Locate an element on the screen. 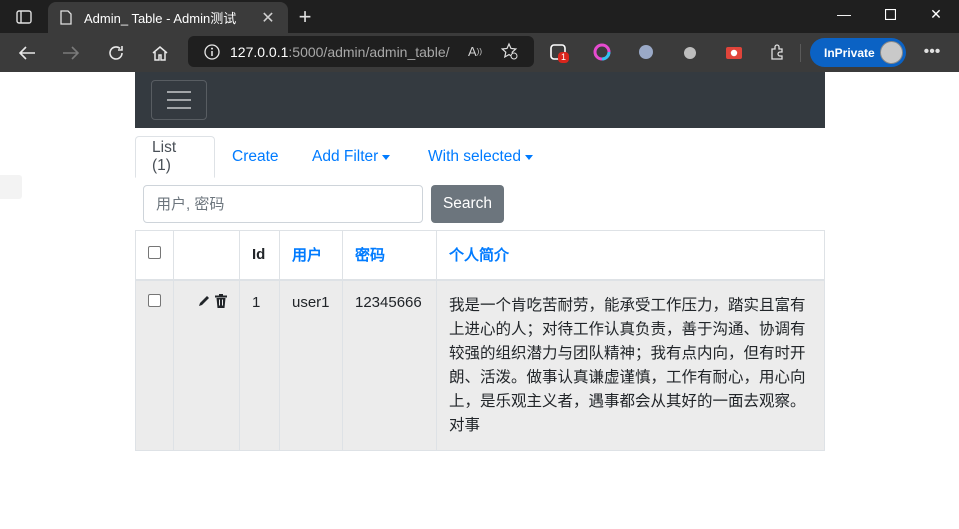  maximize-icon is located at coordinates (890, 14).